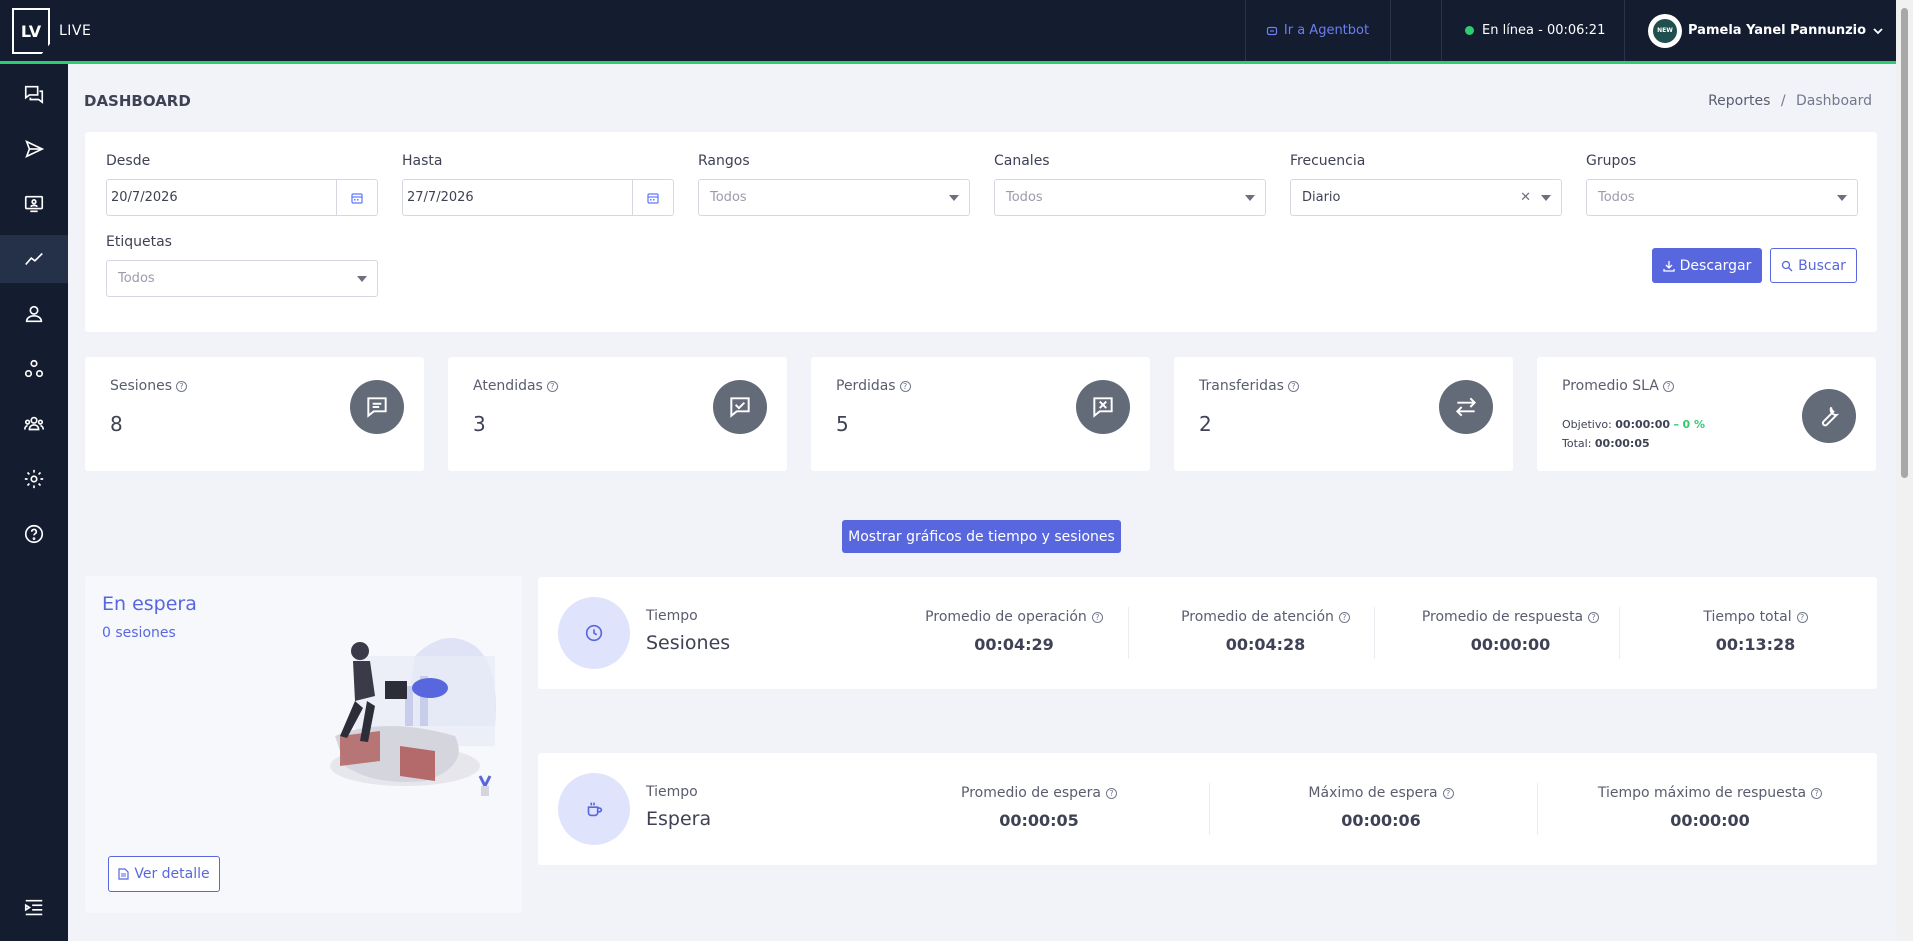  Describe the element at coordinates (1014, 631) in the screenshot. I see `metric-promedio-operacion: Promedio de operación? 00:04:29` at that location.